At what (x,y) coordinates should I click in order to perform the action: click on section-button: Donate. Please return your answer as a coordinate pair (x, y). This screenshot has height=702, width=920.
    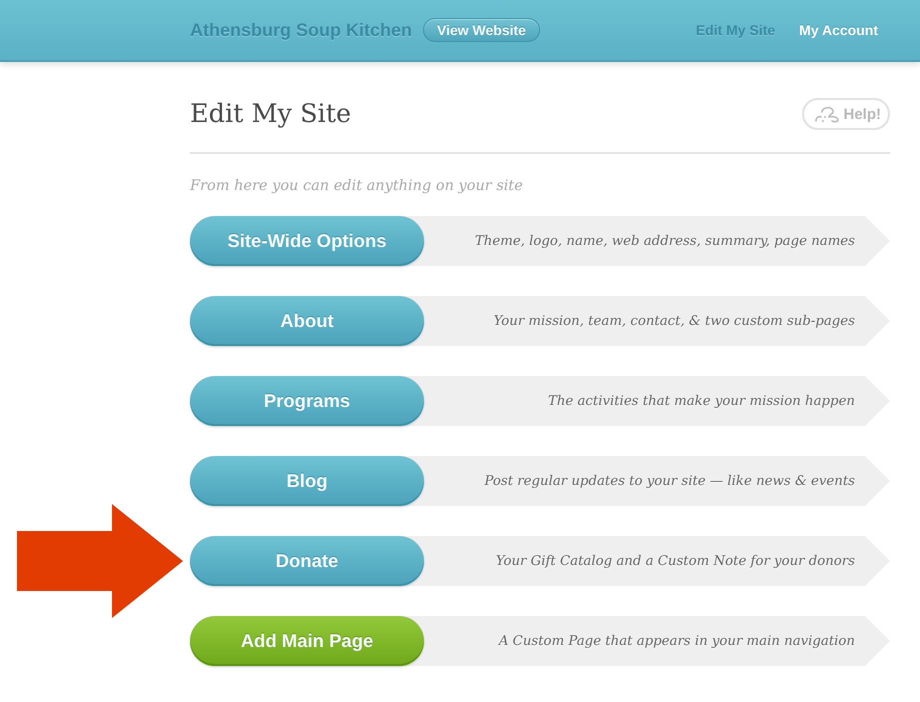
    Looking at the image, I should click on (307, 561).